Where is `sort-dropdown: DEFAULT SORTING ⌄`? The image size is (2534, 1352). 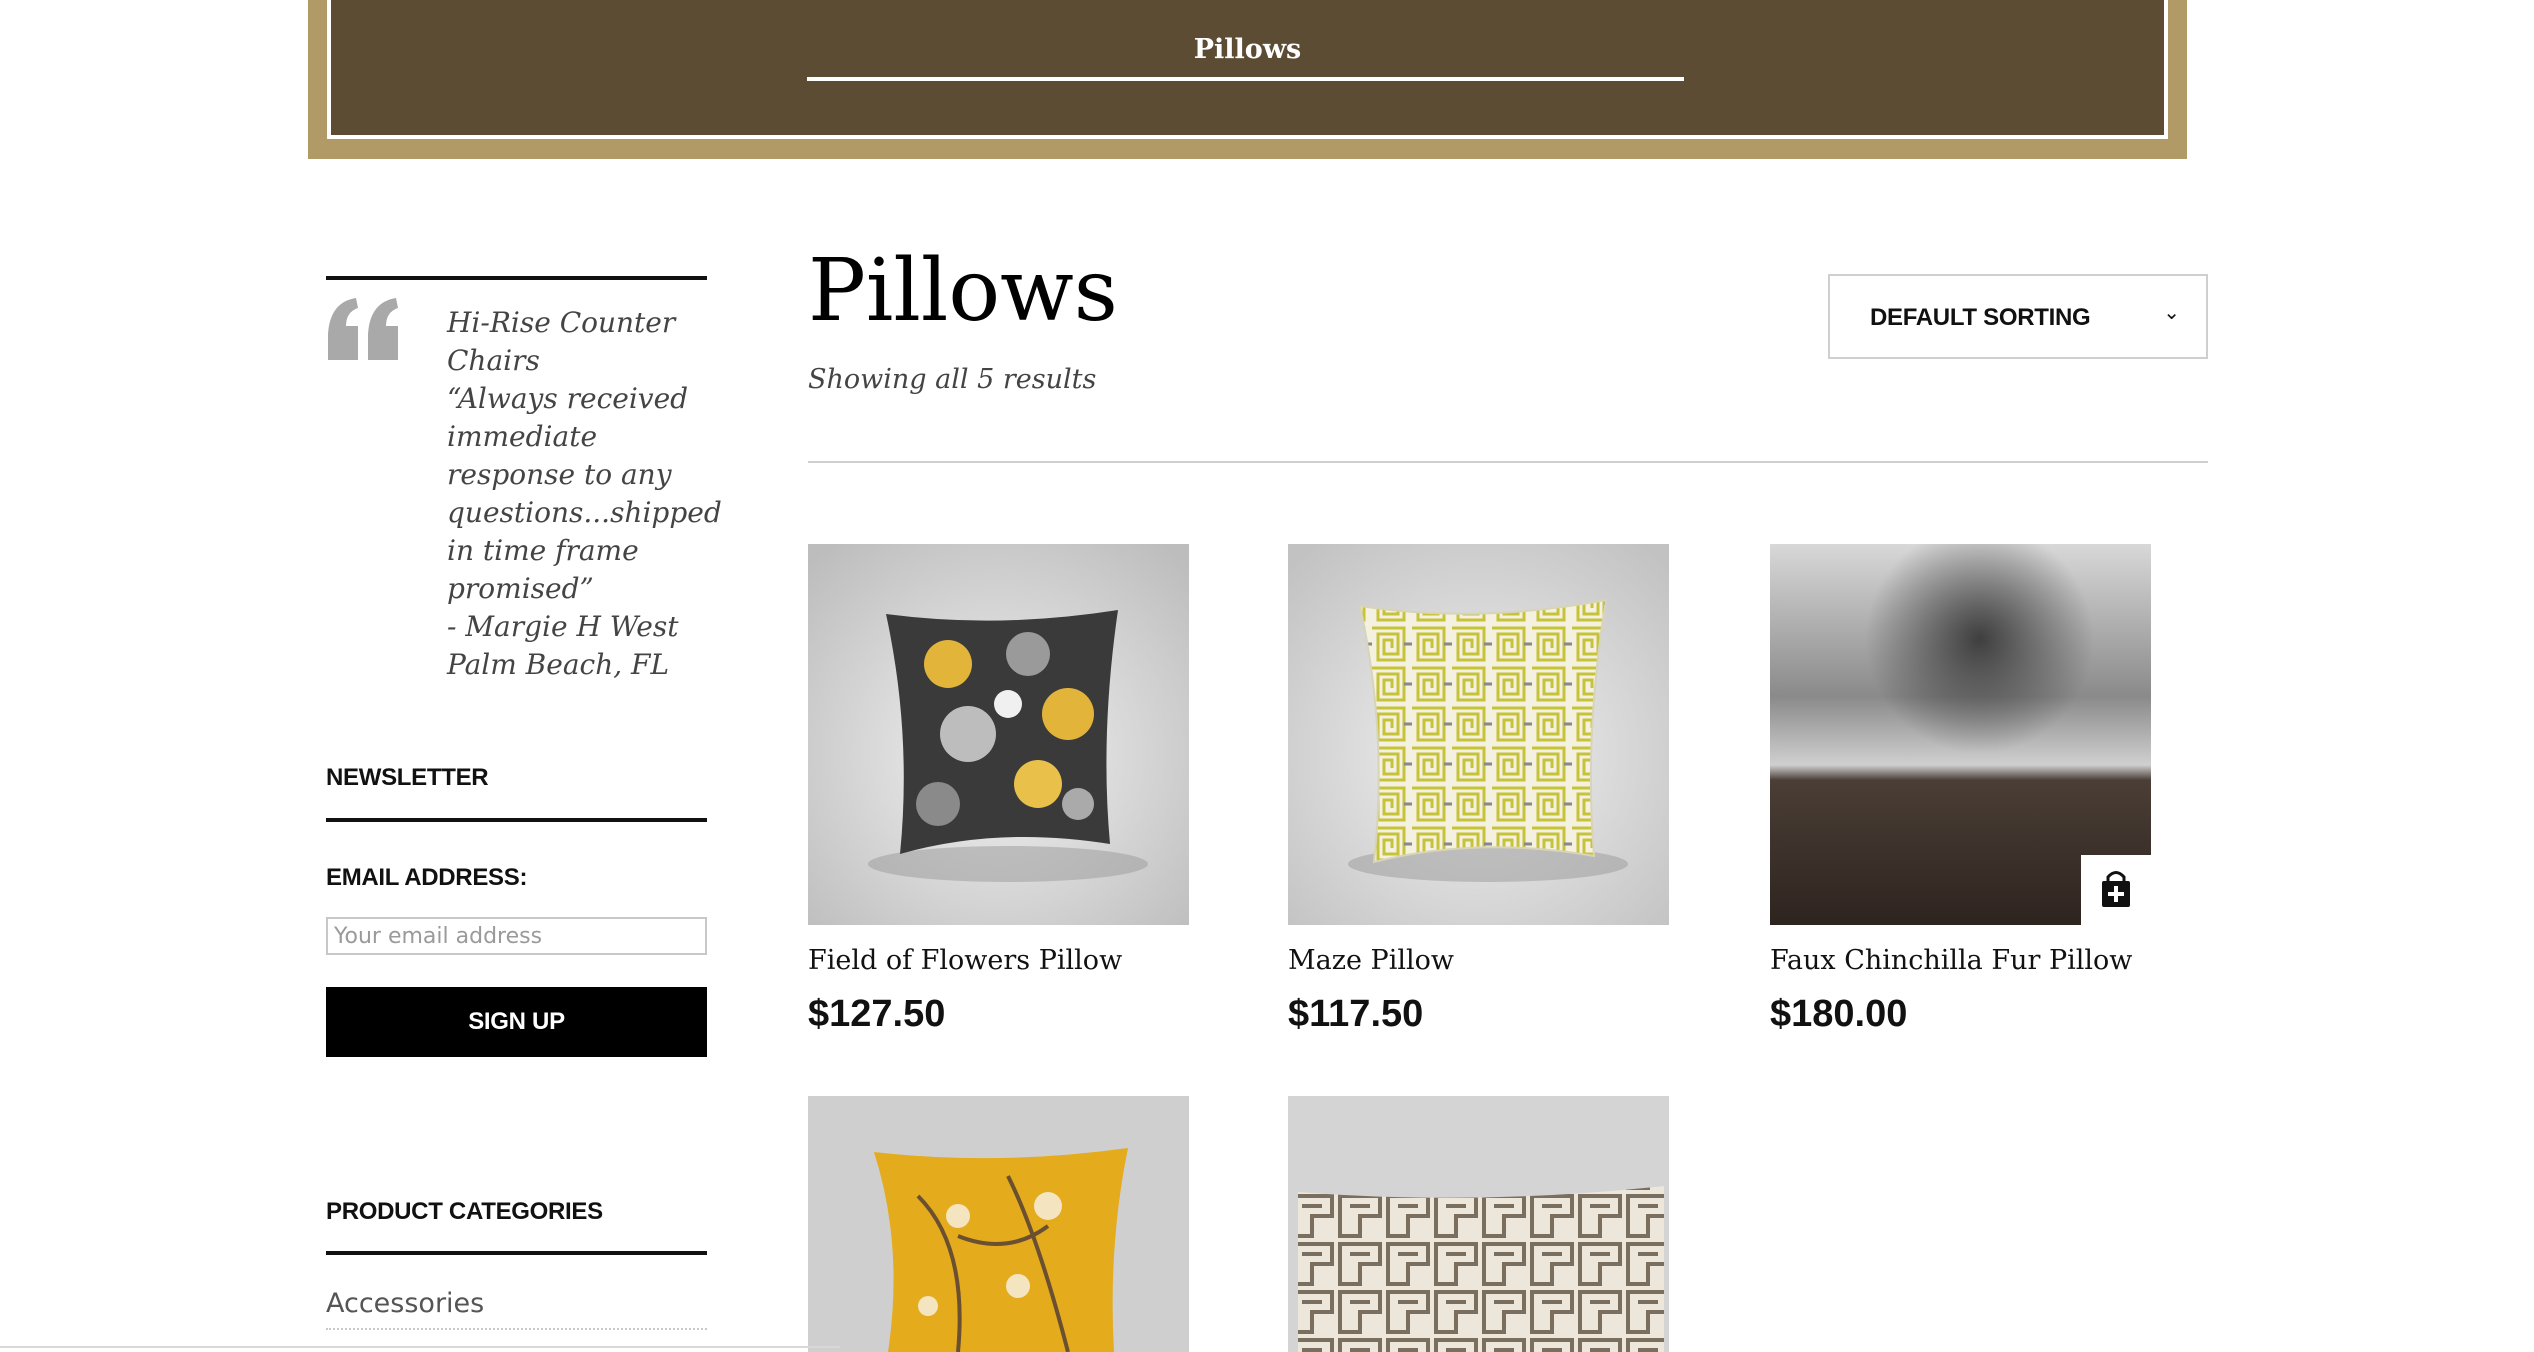 sort-dropdown: DEFAULT SORTING ⌄ is located at coordinates (2018, 316).